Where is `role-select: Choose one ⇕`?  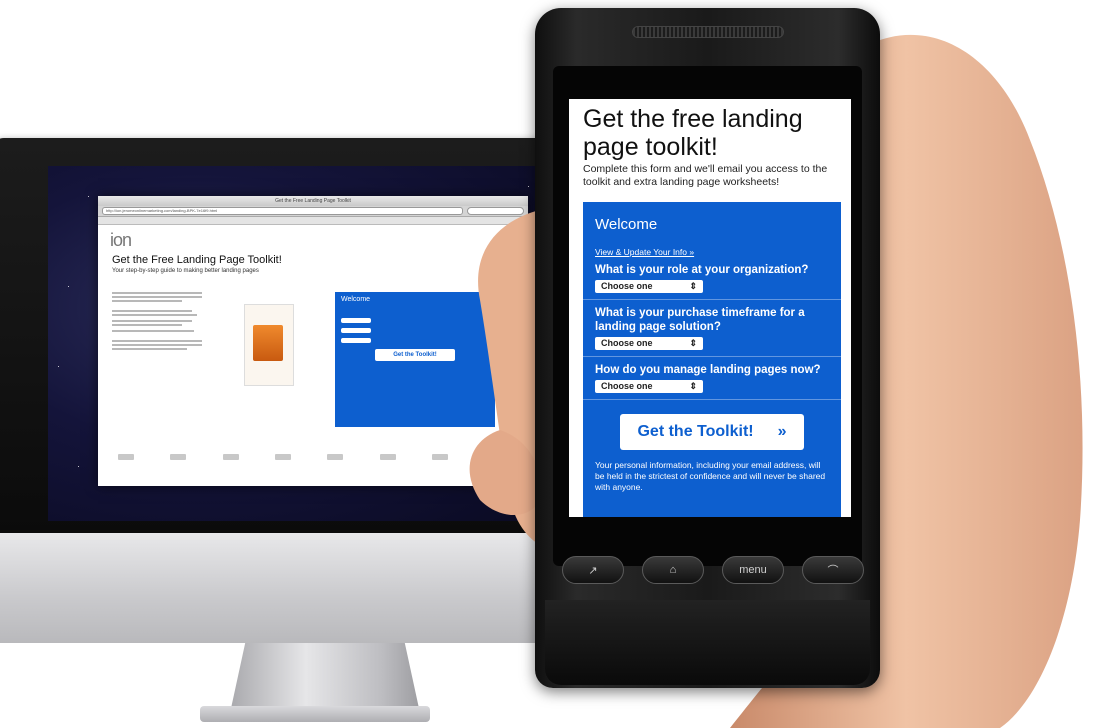 role-select: Choose one ⇕ is located at coordinates (649, 286).